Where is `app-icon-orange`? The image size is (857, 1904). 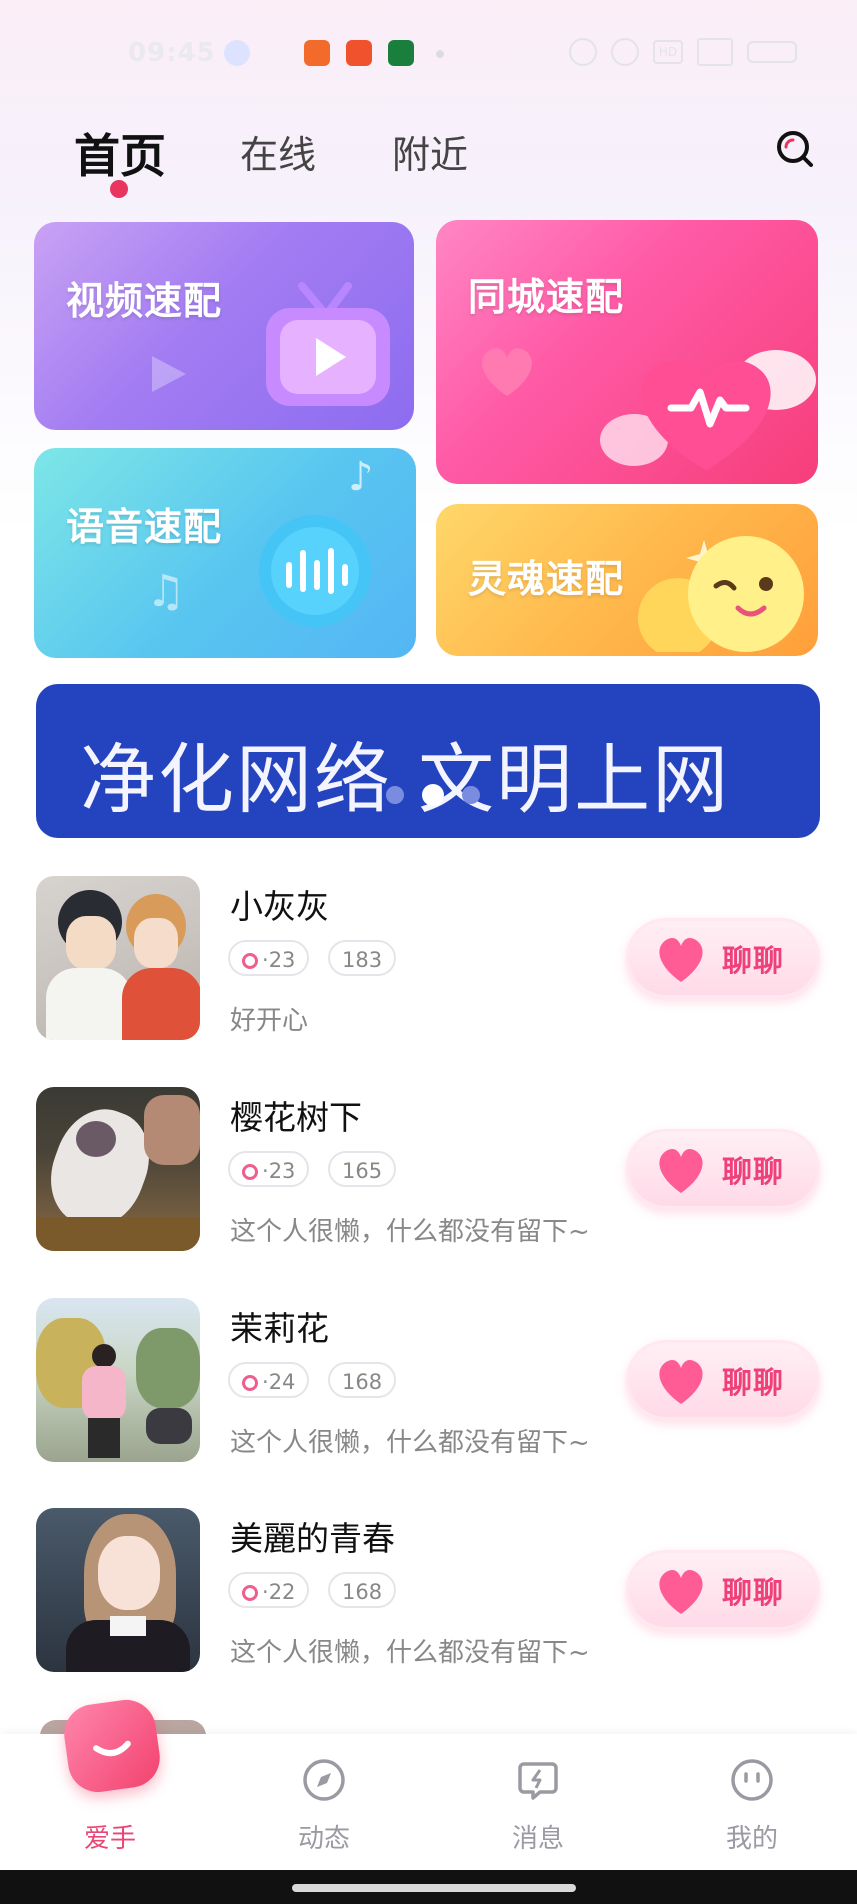 app-icon-orange is located at coordinates (317, 53).